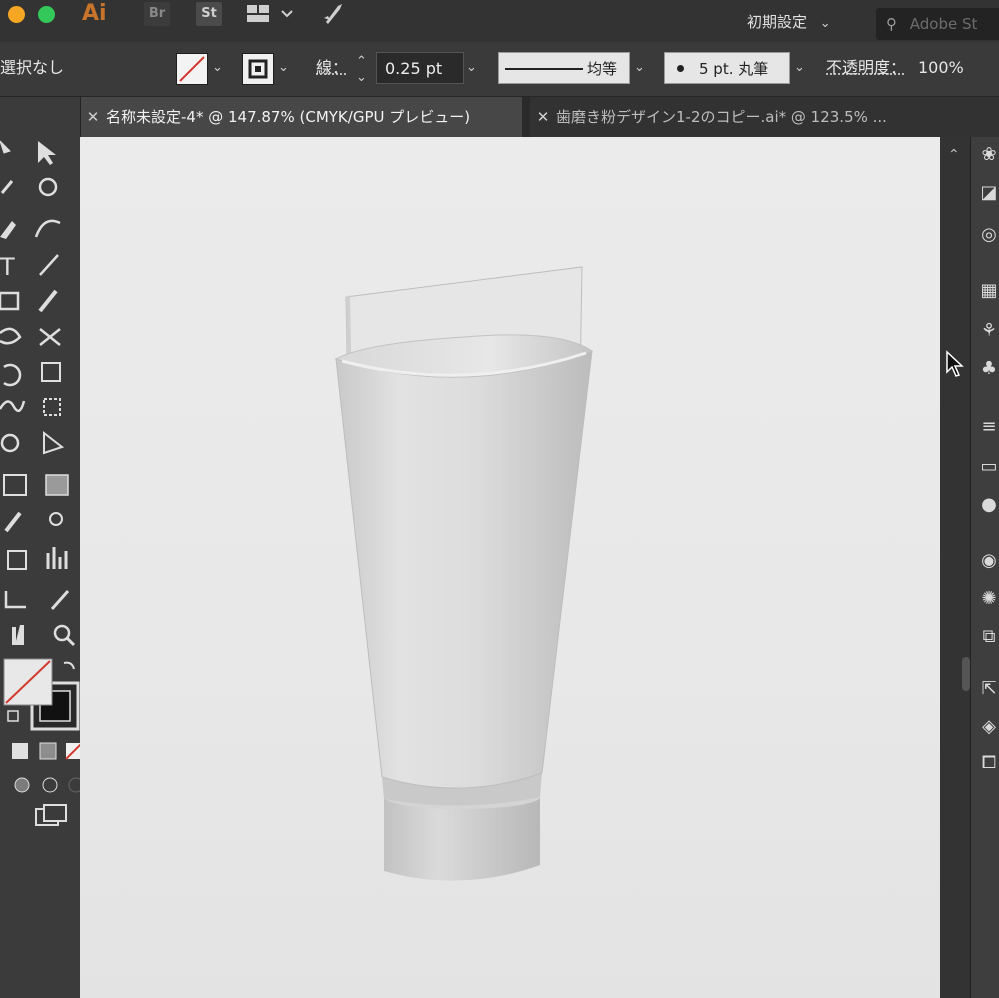  I want to click on symbol-sprayer-tool-icon, so click(17, 560).